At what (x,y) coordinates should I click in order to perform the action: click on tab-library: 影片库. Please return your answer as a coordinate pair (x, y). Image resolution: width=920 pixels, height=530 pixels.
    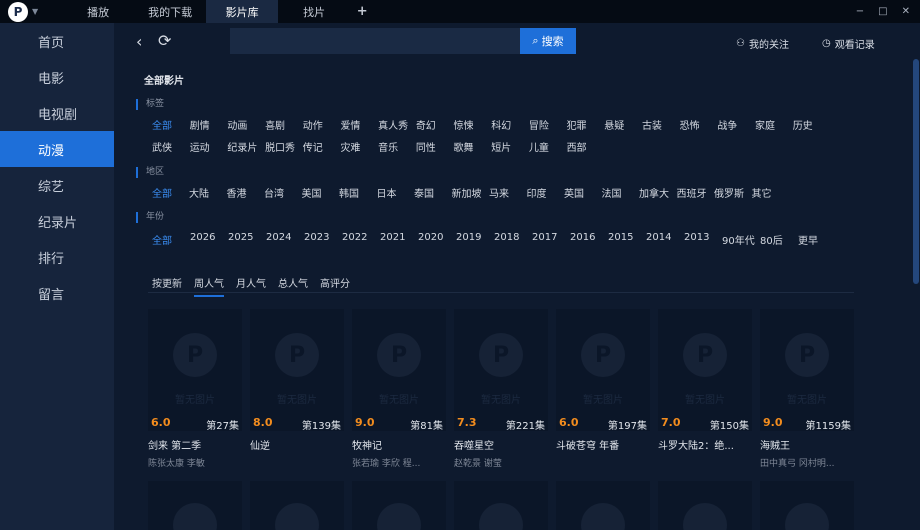
    Looking at the image, I should click on (242, 11).